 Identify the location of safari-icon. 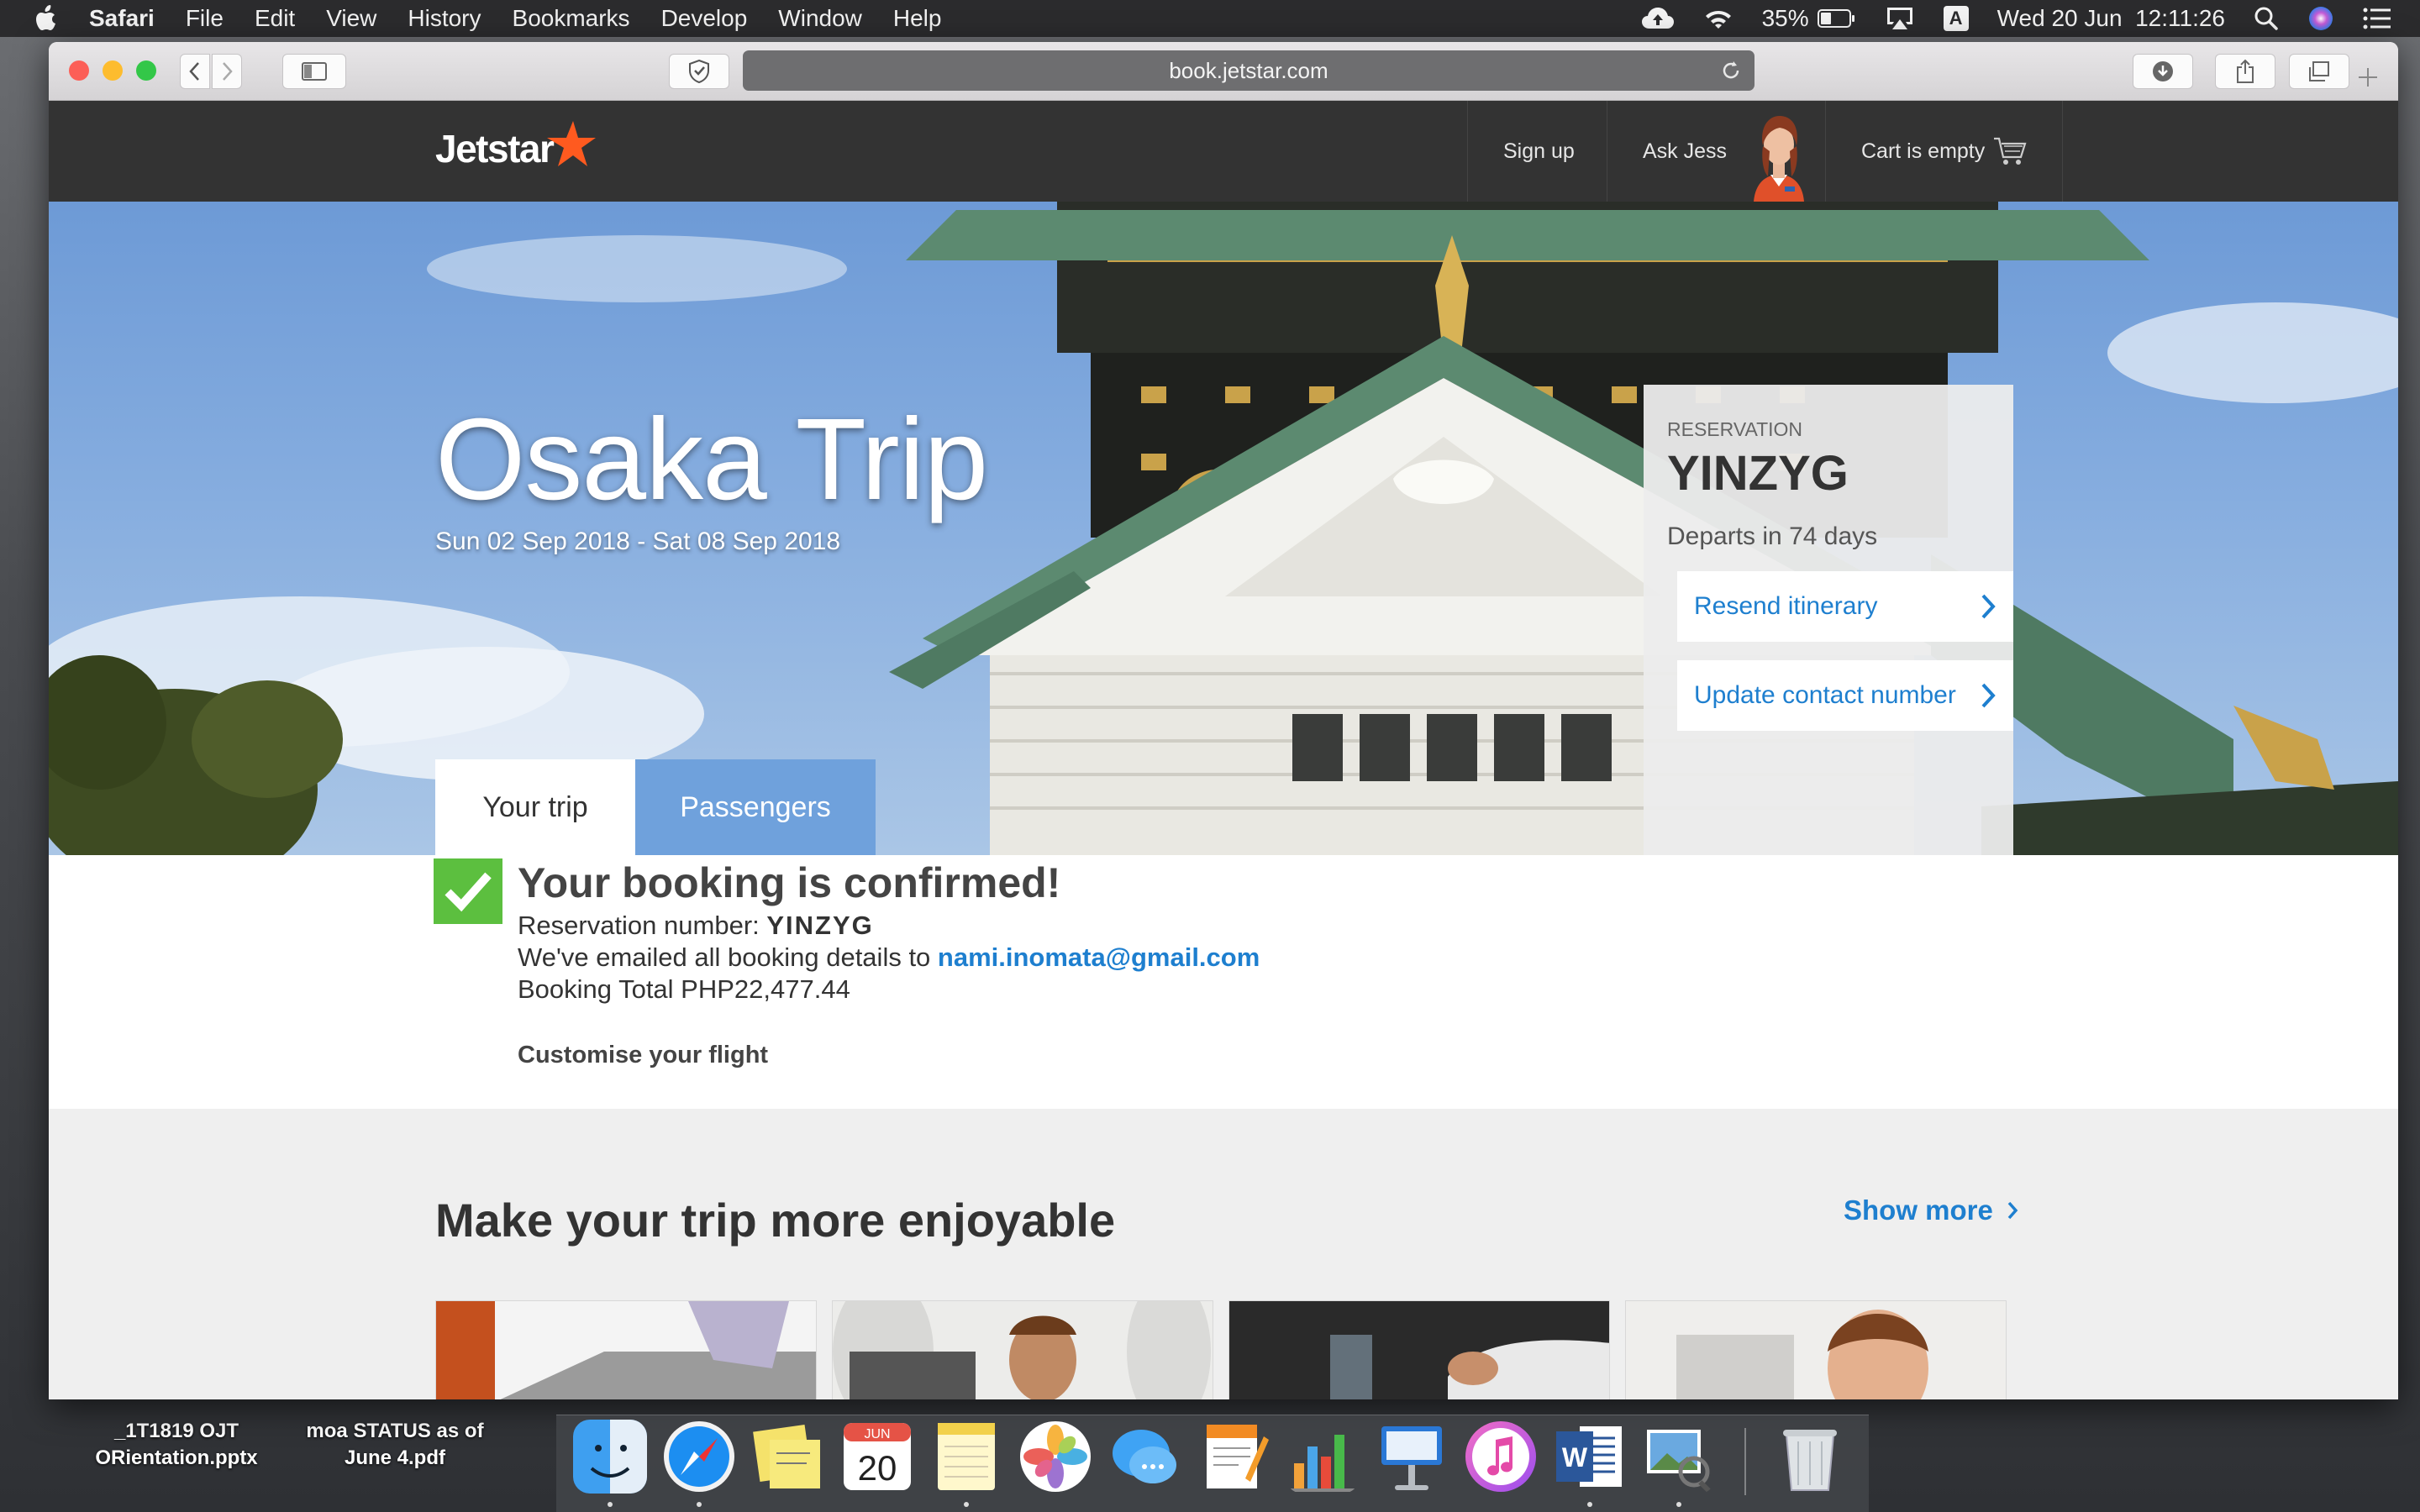
(699, 1457).